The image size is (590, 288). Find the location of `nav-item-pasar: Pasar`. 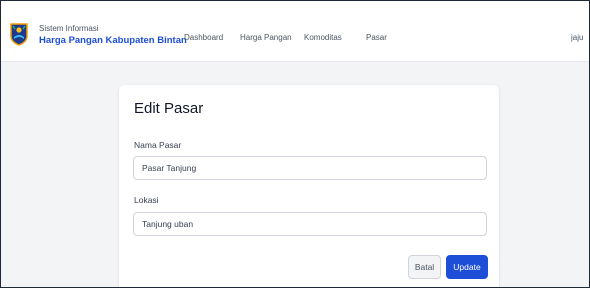

nav-item-pasar: Pasar is located at coordinates (376, 37).